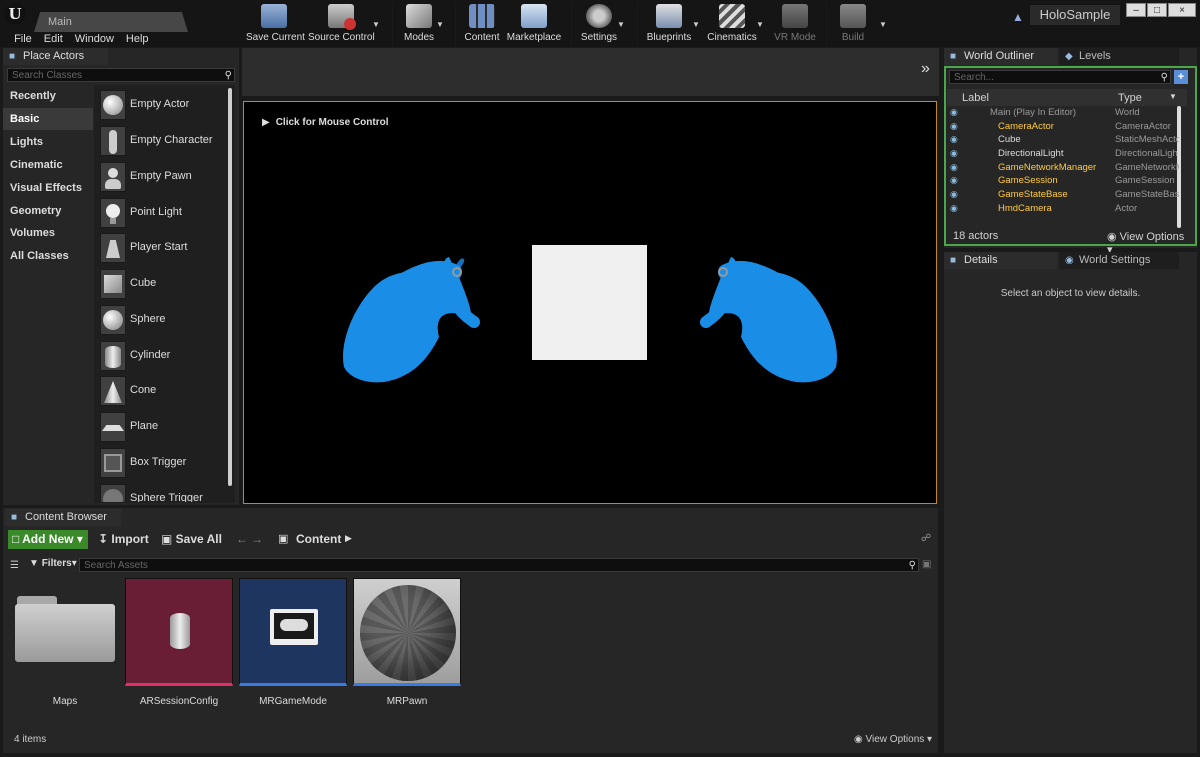 Image resolution: width=1200 pixels, height=757 pixels. Describe the element at coordinates (111, 22) in the screenshot. I see `tab-main: Main` at that location.